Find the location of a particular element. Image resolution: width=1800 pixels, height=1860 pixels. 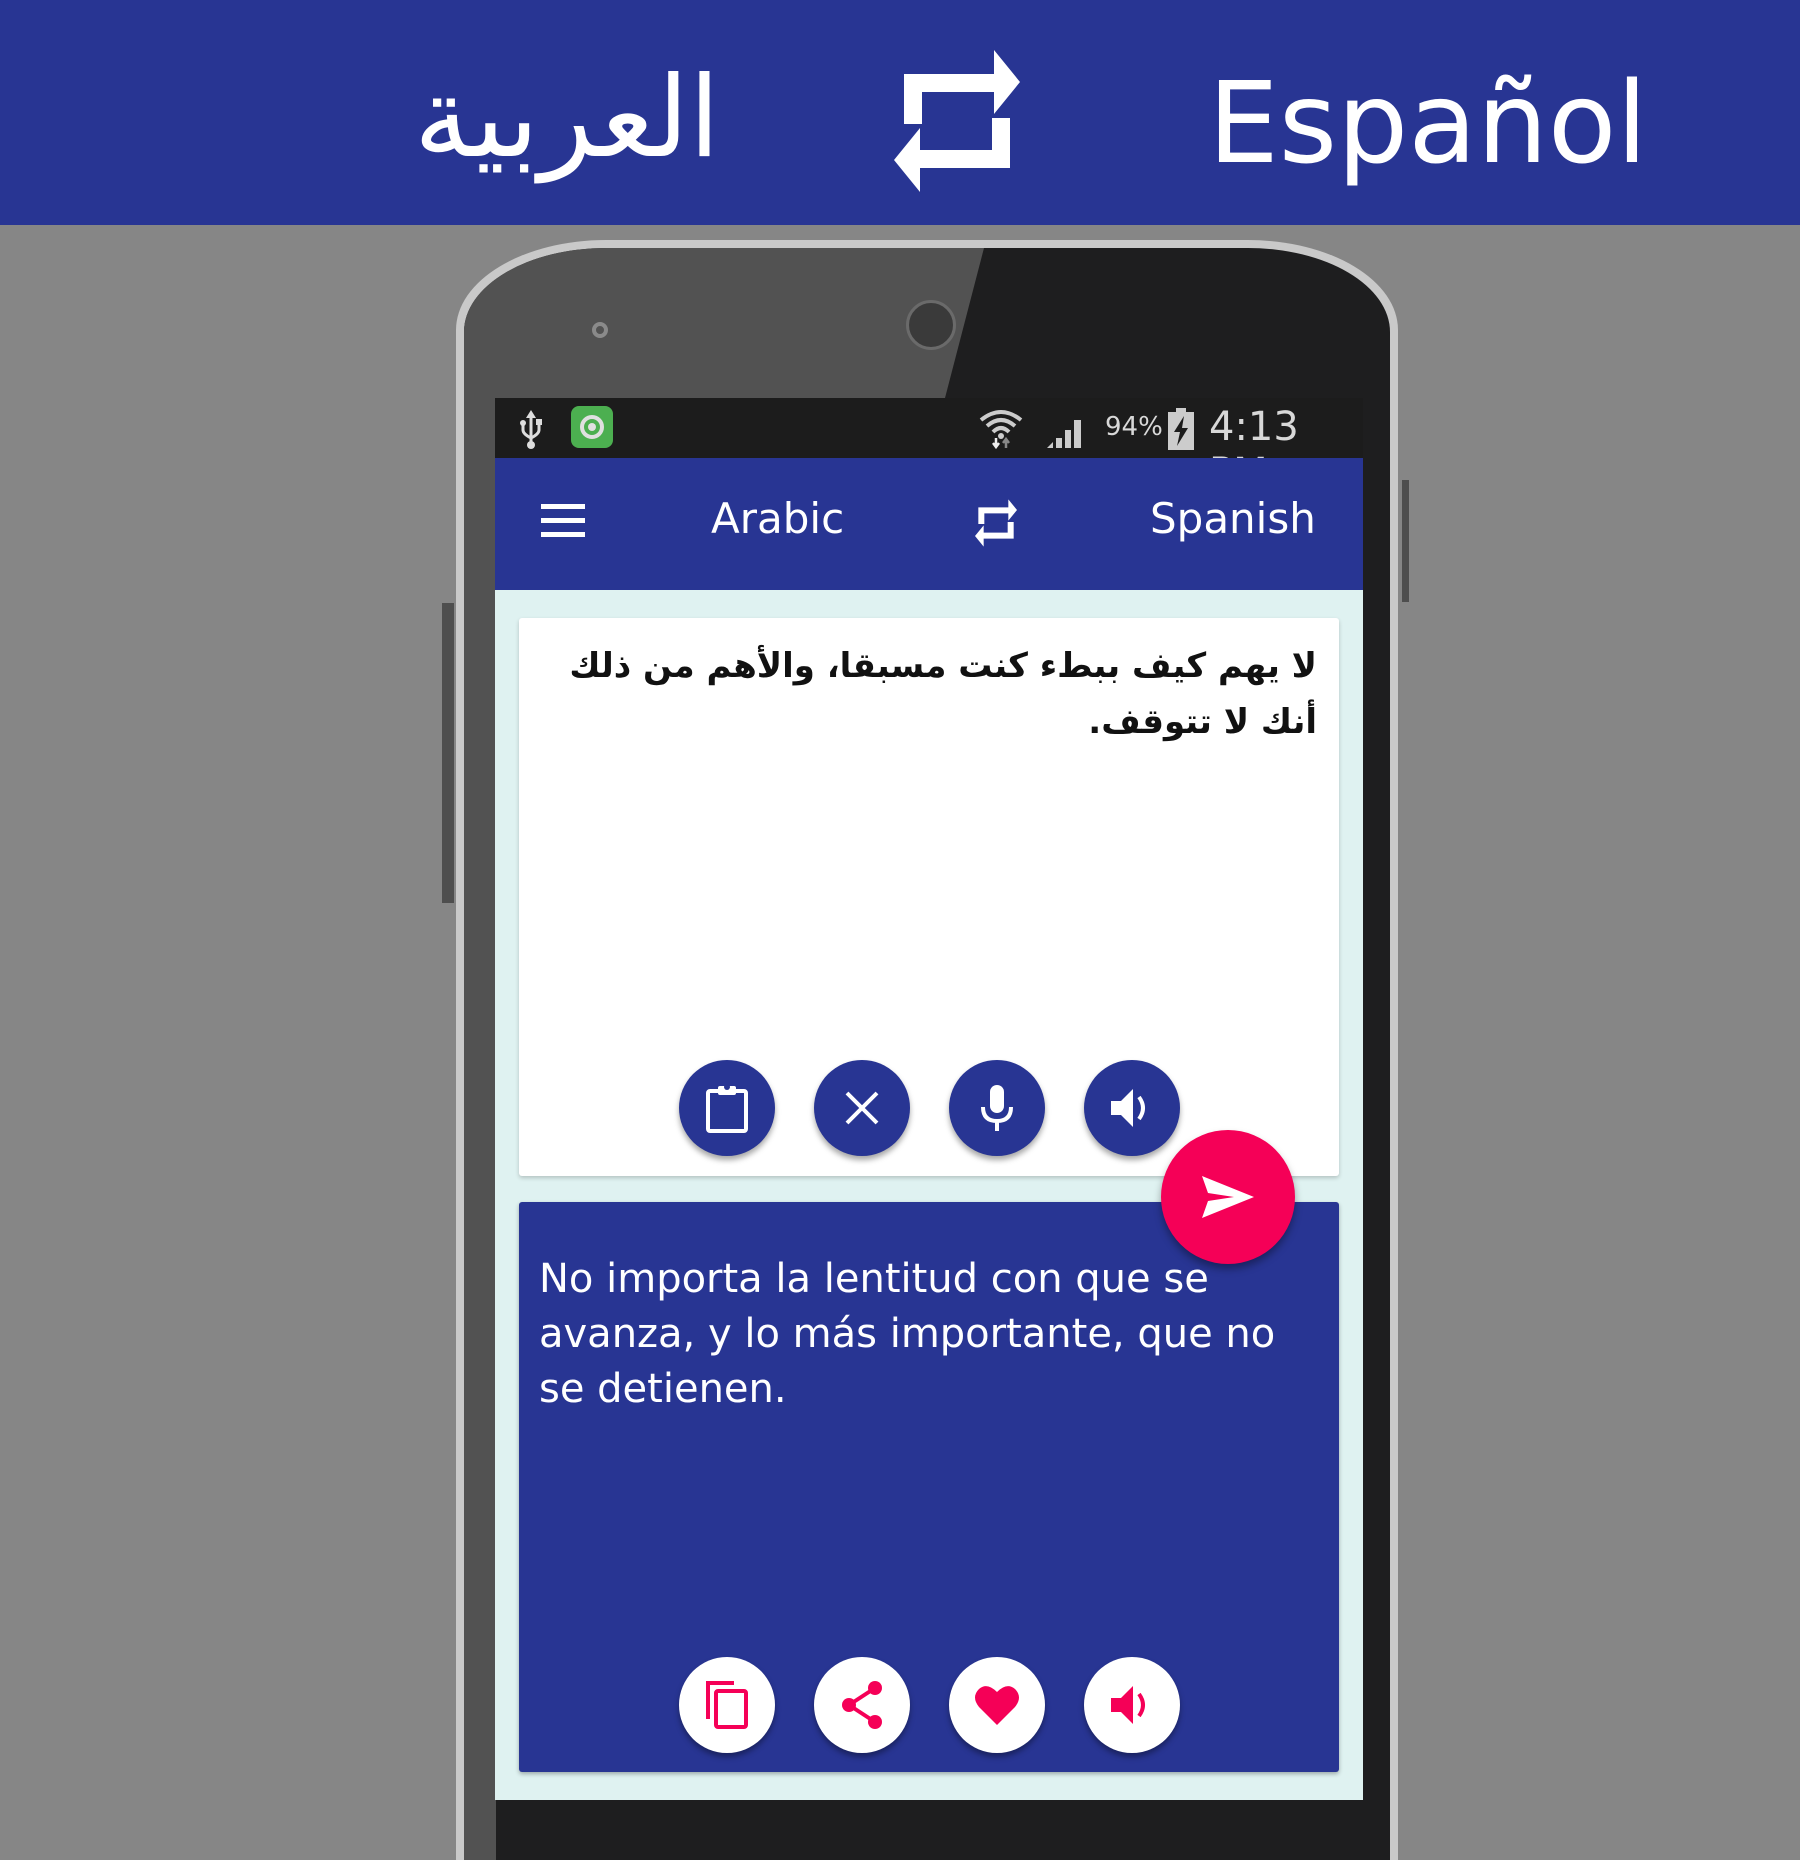

copy-icon is located at coordinates (727, 1705).